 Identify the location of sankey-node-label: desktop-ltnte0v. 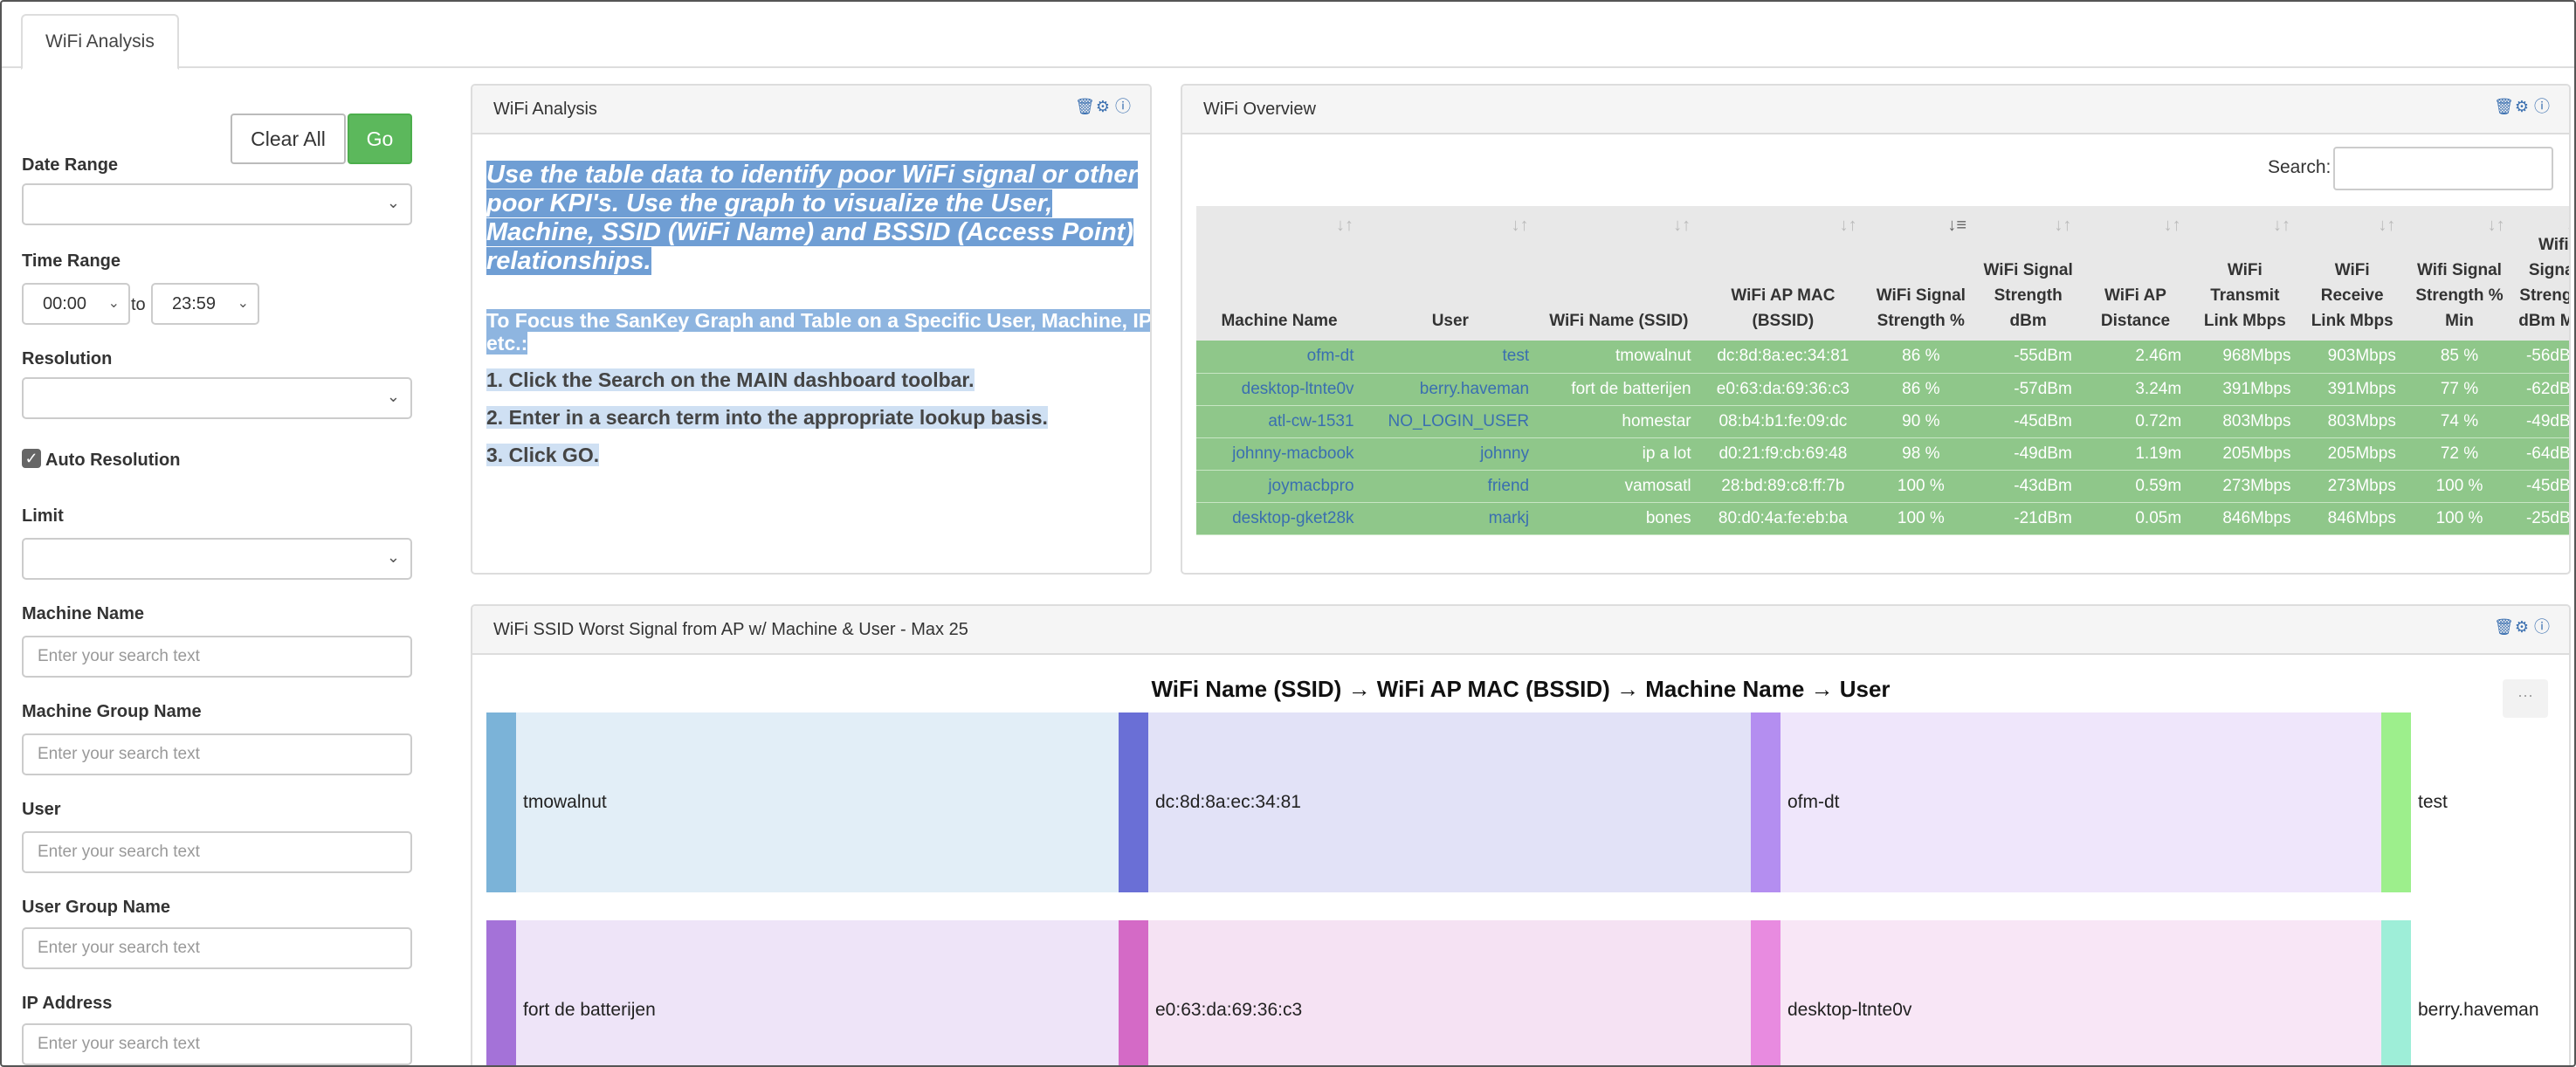
(1849, 1010).